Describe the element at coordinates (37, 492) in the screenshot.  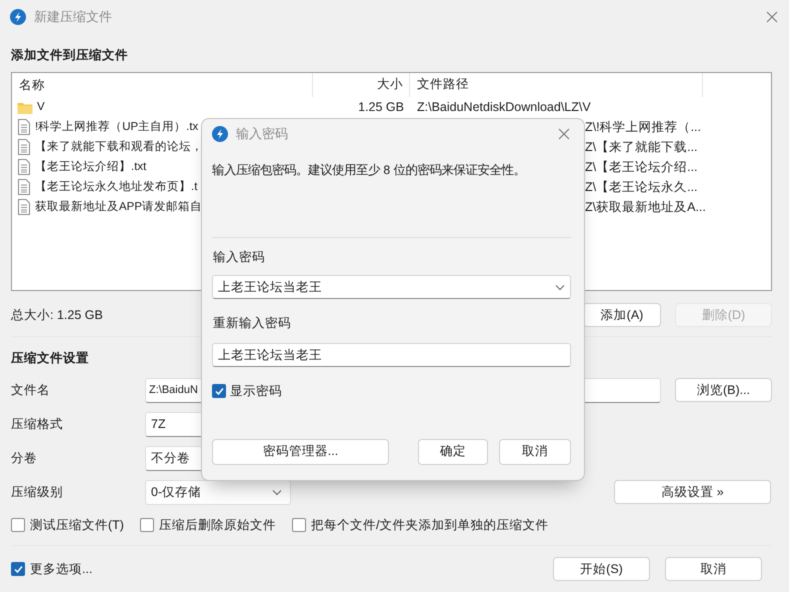
I see `field-label: 压缩级别` at that location.